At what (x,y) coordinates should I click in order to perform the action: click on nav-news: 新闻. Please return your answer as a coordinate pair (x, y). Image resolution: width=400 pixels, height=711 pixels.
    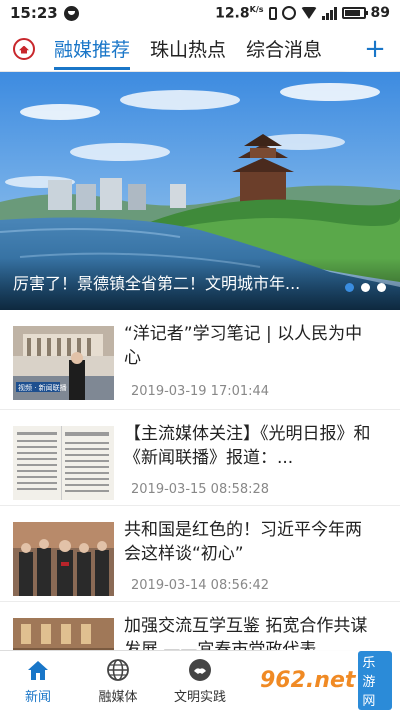
    Looking at the image, I should click on (38, 681).